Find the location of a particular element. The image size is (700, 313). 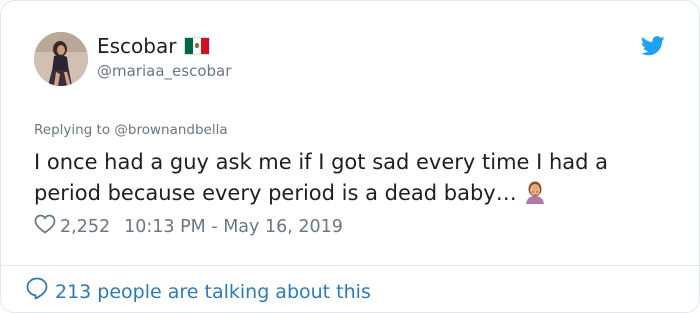

author-name-row: Escobar is located at coordinates (154, 46).